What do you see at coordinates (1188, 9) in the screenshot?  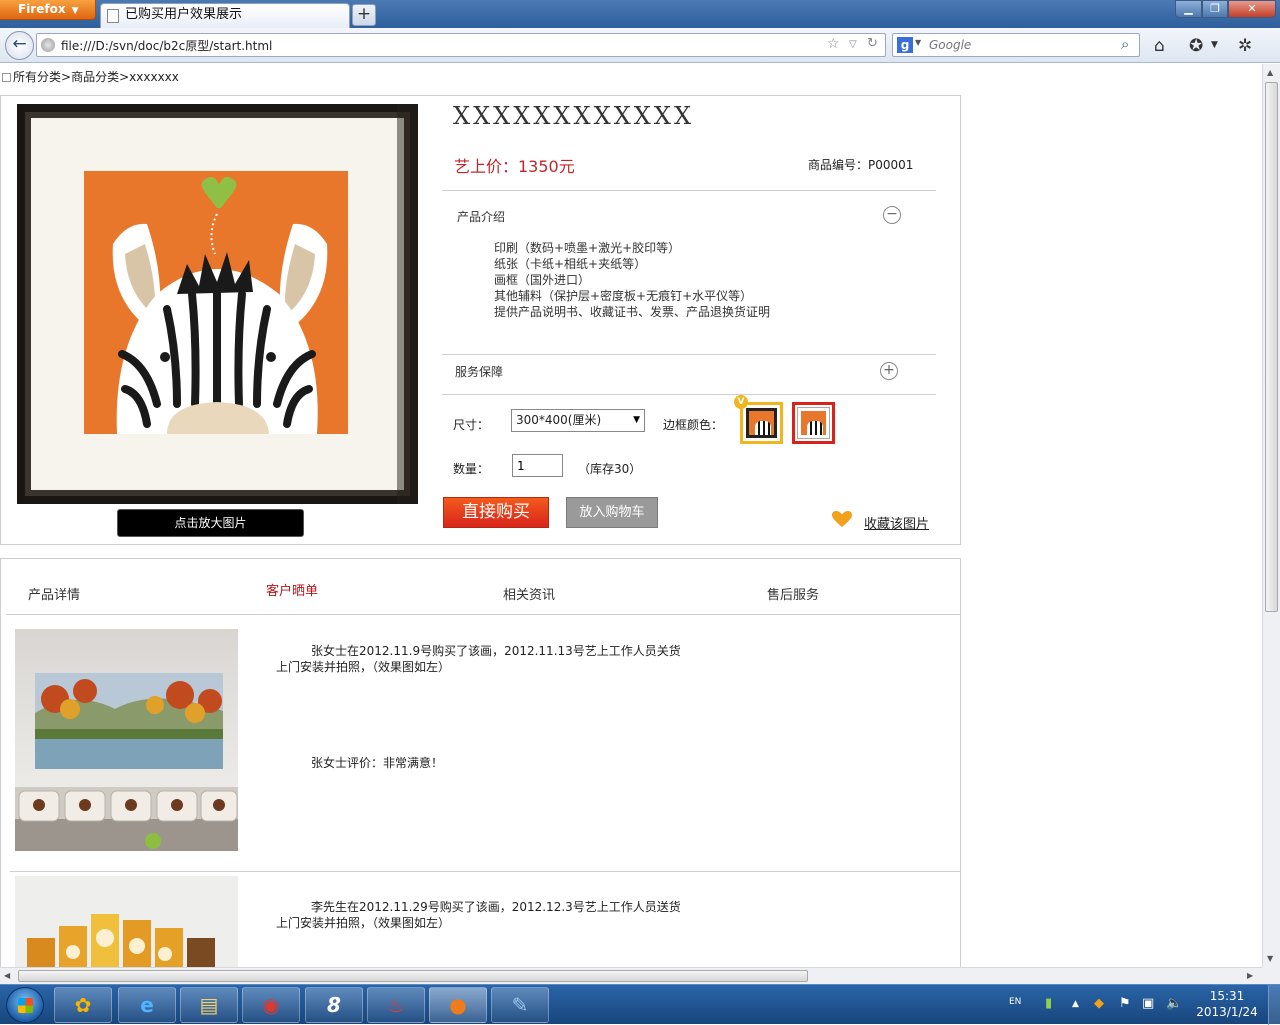 I see `minimize-button: ▁` at bounding box center [1188, 9].